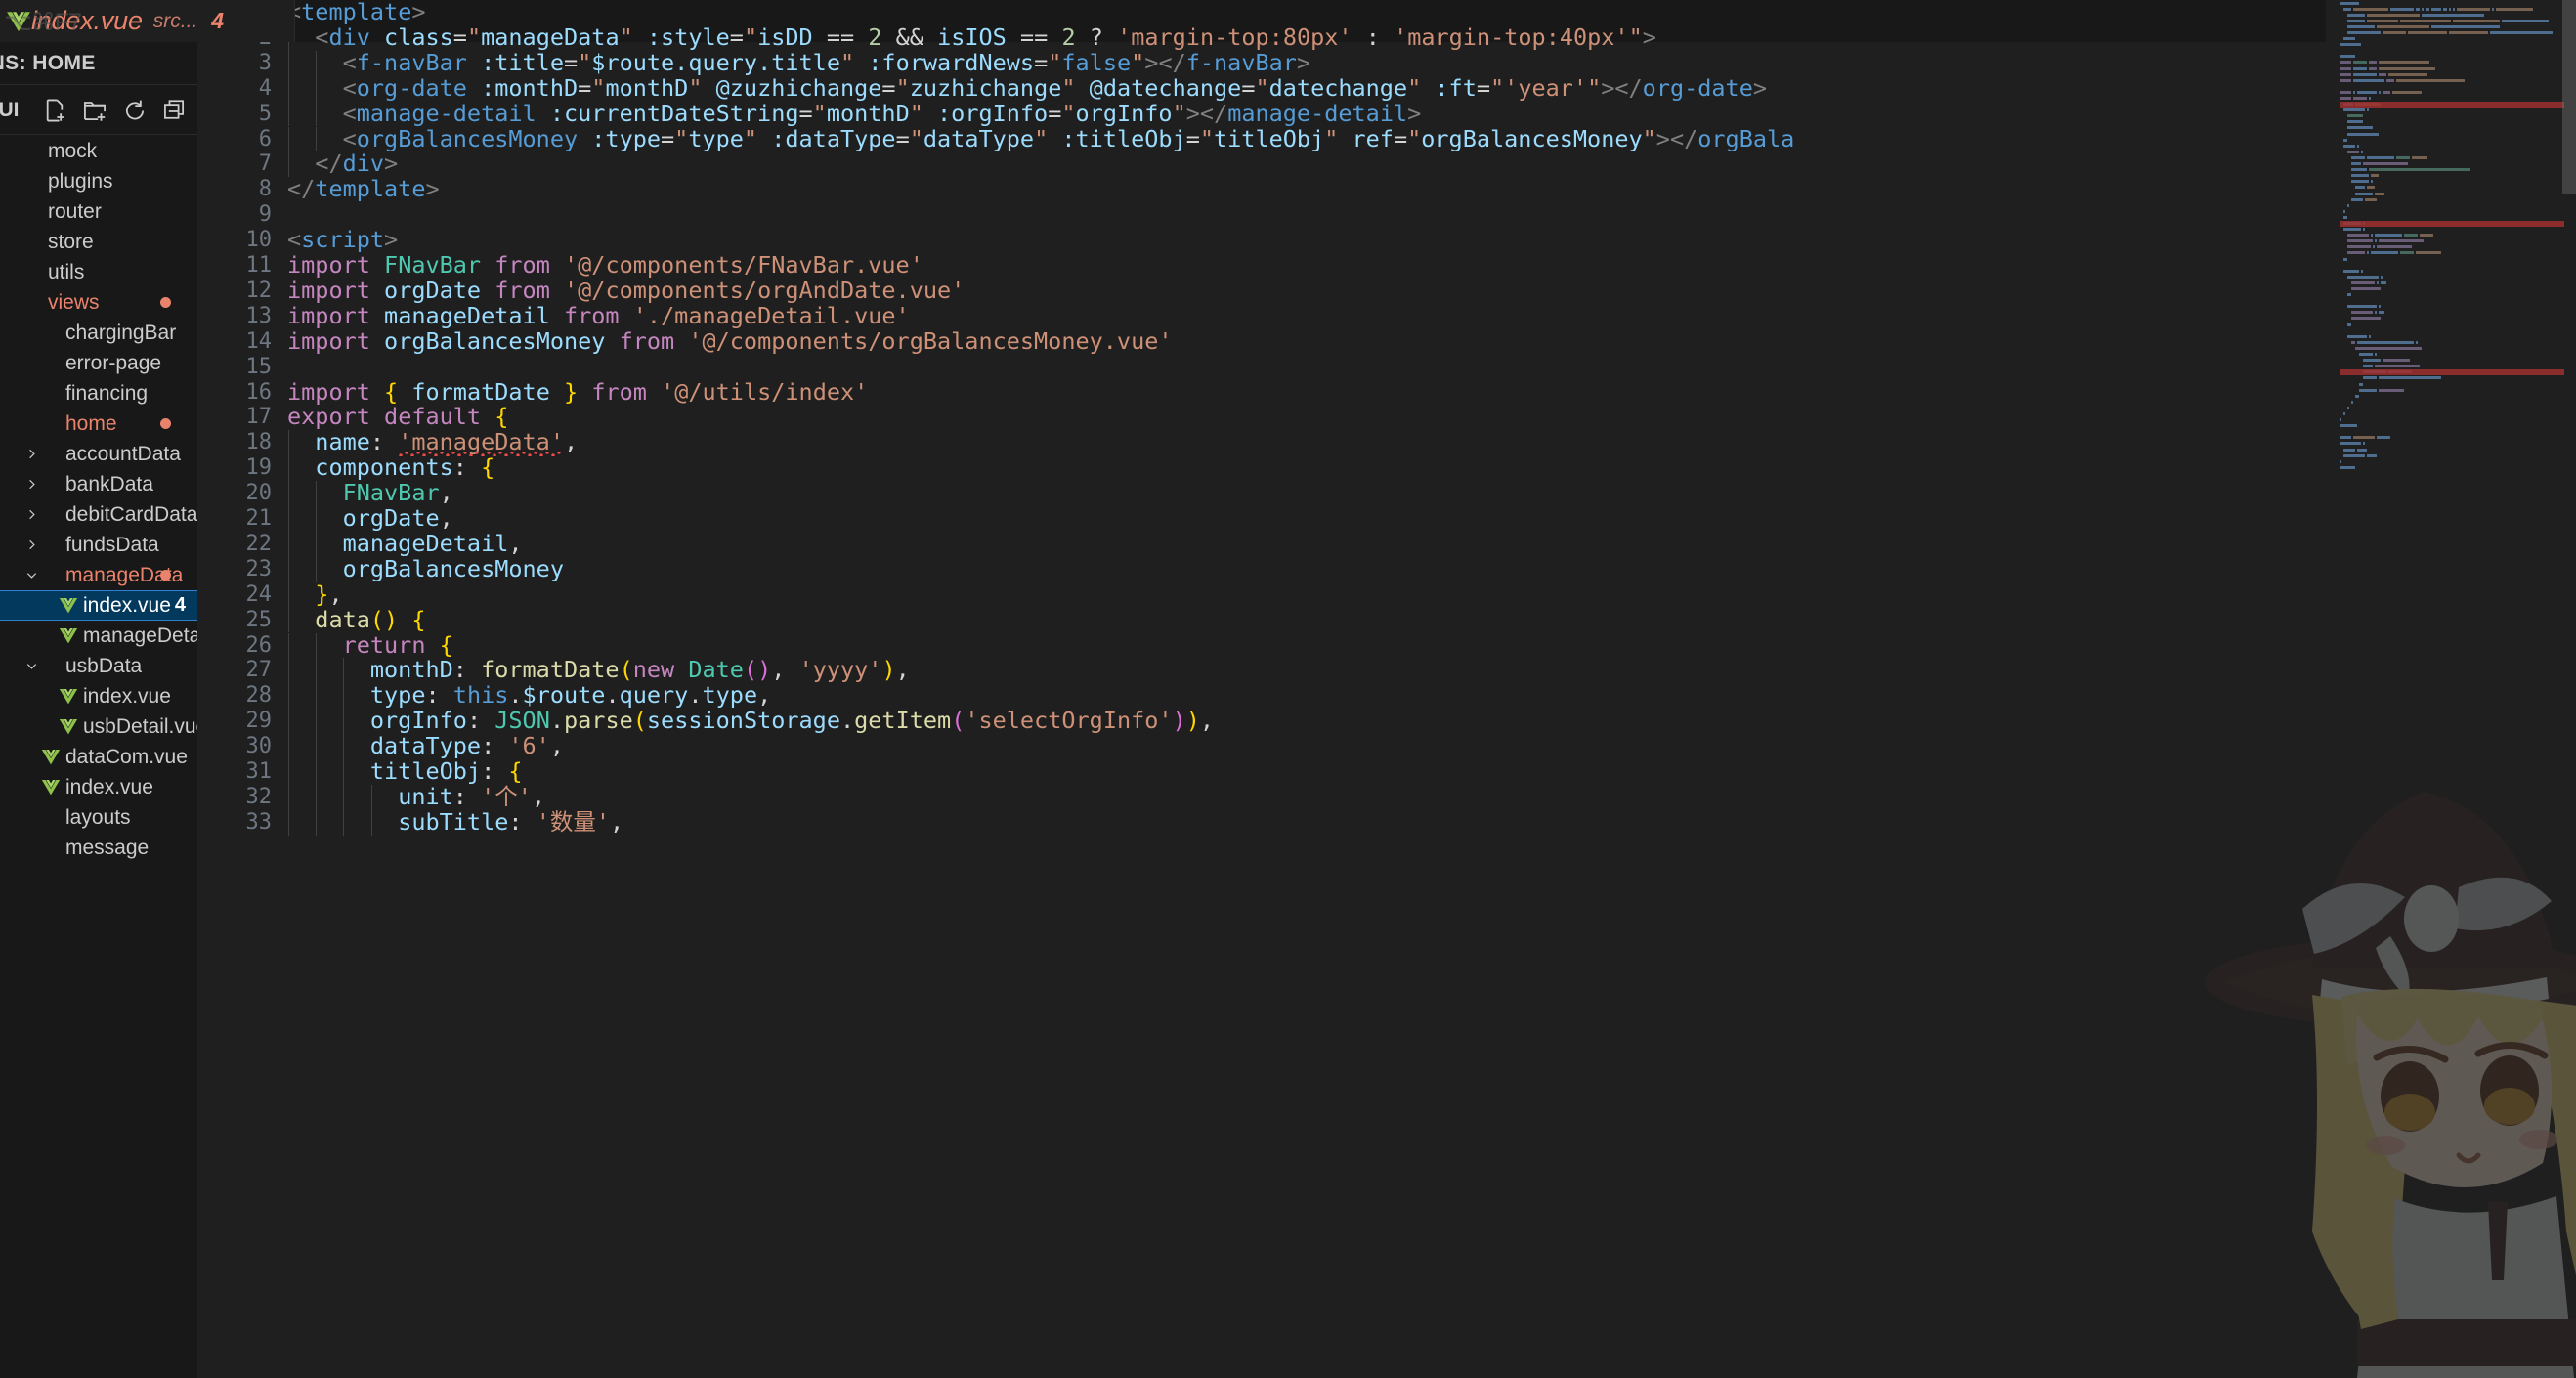 Image resolution: width=2576 pixels, height=1378 pixels. What do you see at coordinates (416, 797) in the screenshot?
I see `code-line: unit: '个',` at bounding box center [416, 797].